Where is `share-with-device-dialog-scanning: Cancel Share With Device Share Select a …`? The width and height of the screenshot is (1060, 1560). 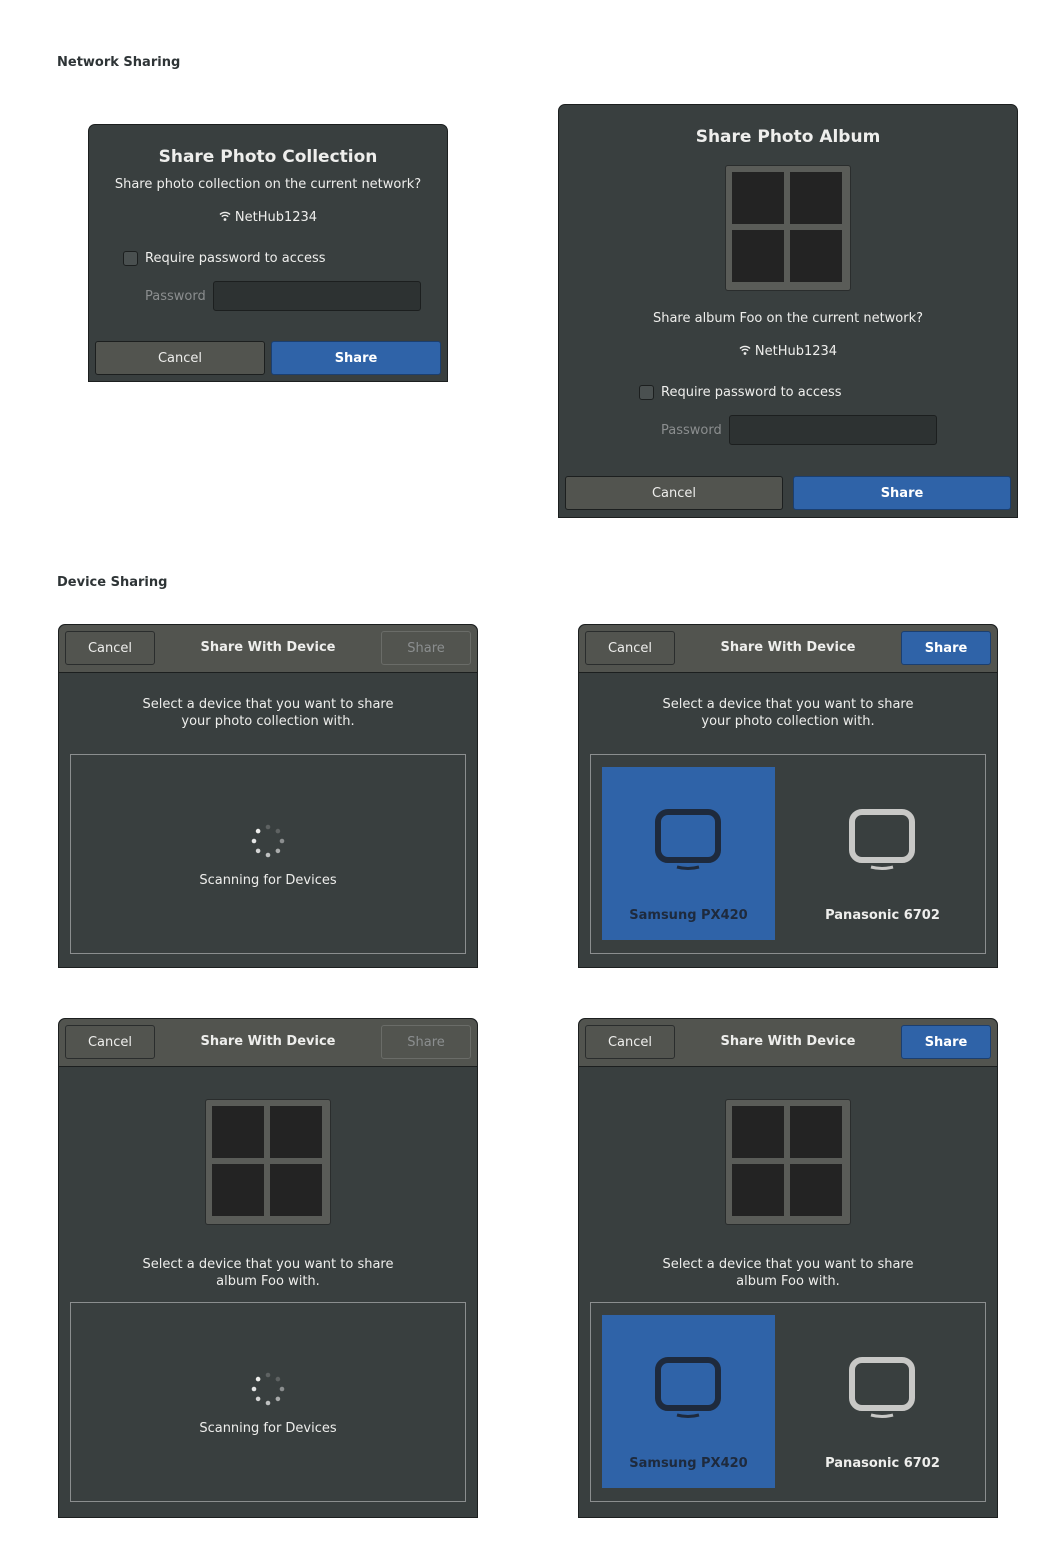 share-with-device-dialog-scanning: Cancel Share With Device Share Select a … is located at coordinates (268, 796).